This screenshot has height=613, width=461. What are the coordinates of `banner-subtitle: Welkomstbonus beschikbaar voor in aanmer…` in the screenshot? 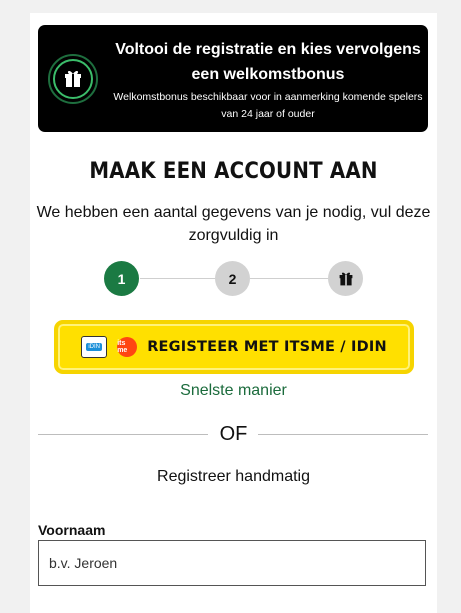 It's located at (268, 105).